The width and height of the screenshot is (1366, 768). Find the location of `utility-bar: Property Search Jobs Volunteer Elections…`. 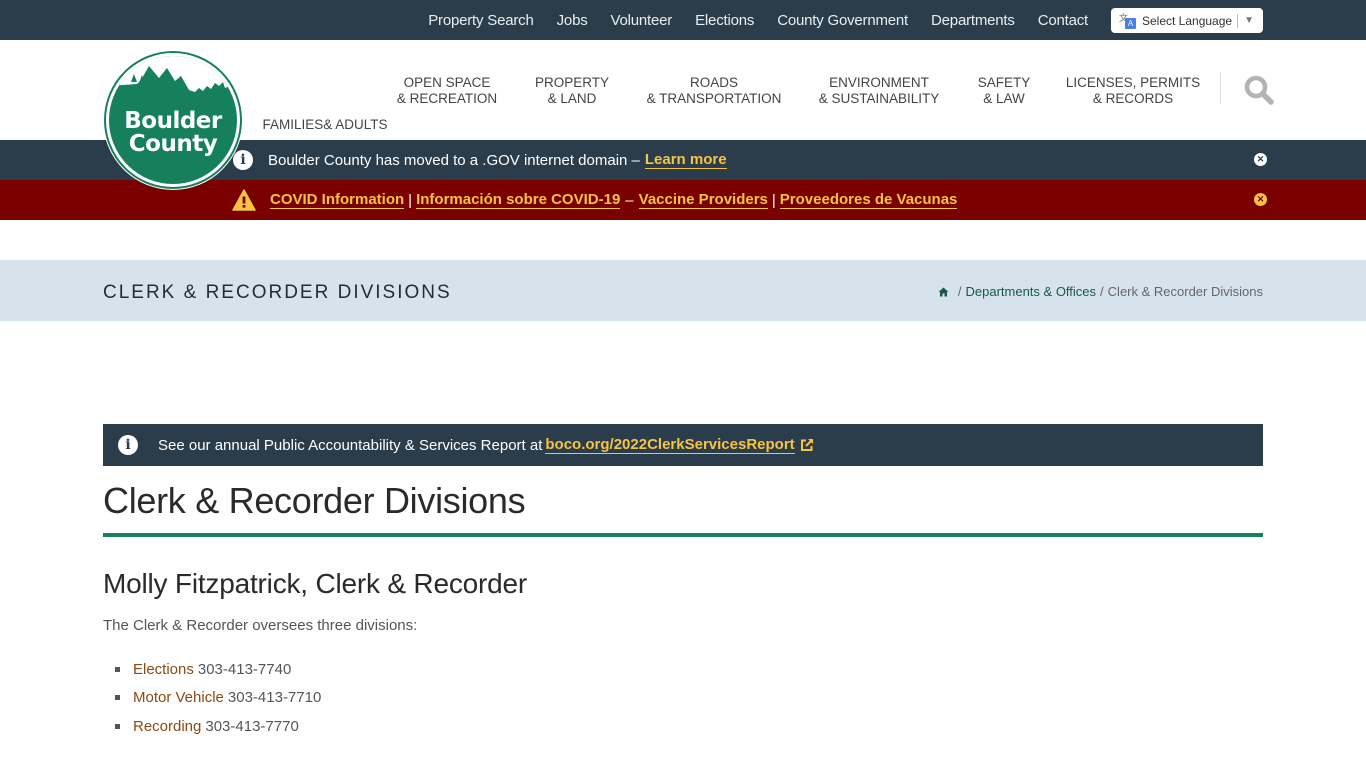

utility-bar: Property Search Jobs Volunteer Elections… is located at coordinates (683, 20).